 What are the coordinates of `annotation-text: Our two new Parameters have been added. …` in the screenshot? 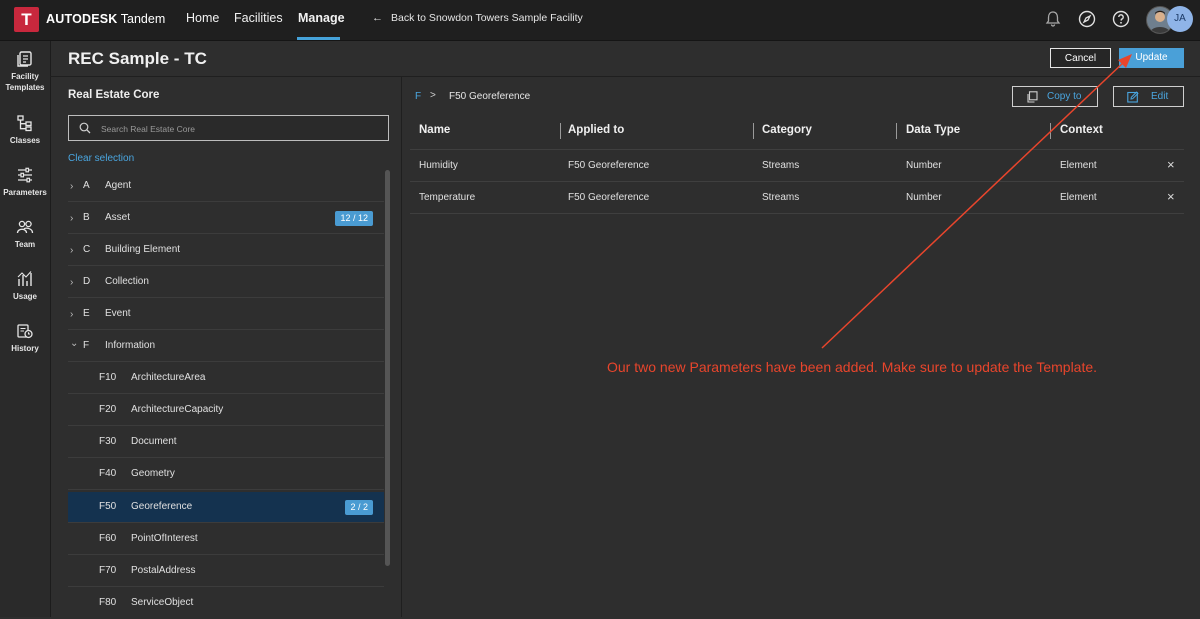 It's located at (852, 367).